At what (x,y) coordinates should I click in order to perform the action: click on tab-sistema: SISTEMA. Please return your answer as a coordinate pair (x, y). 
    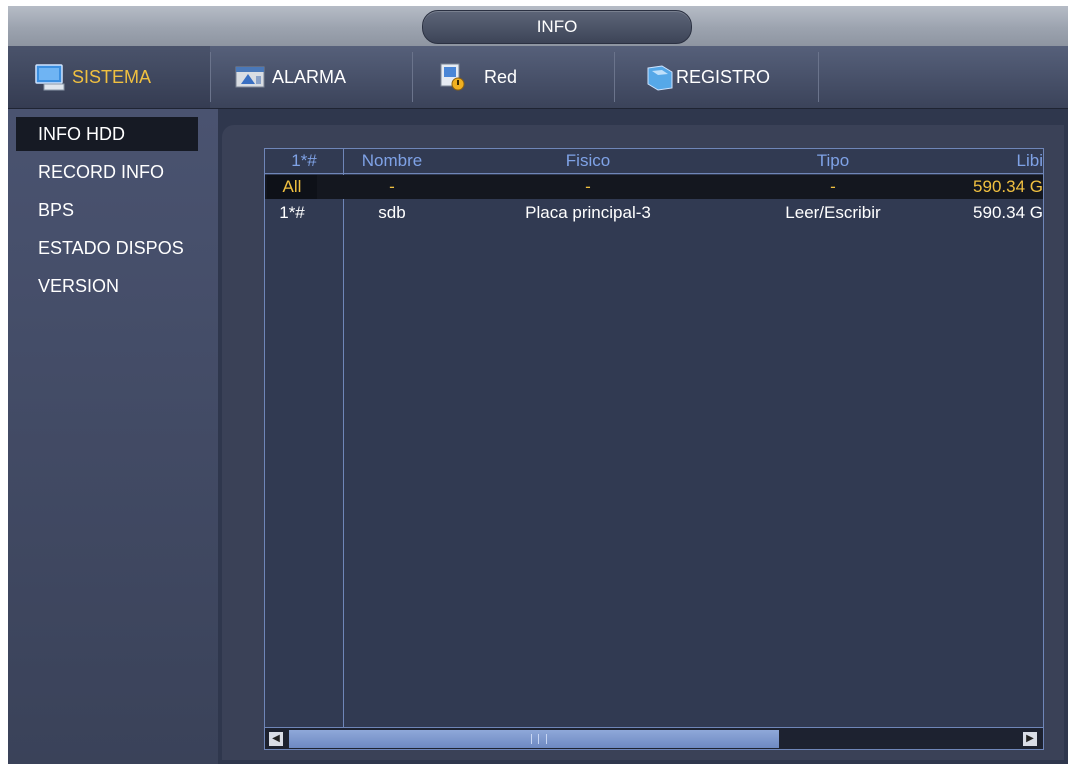
    Looking at the image, I should click on (109, 77).